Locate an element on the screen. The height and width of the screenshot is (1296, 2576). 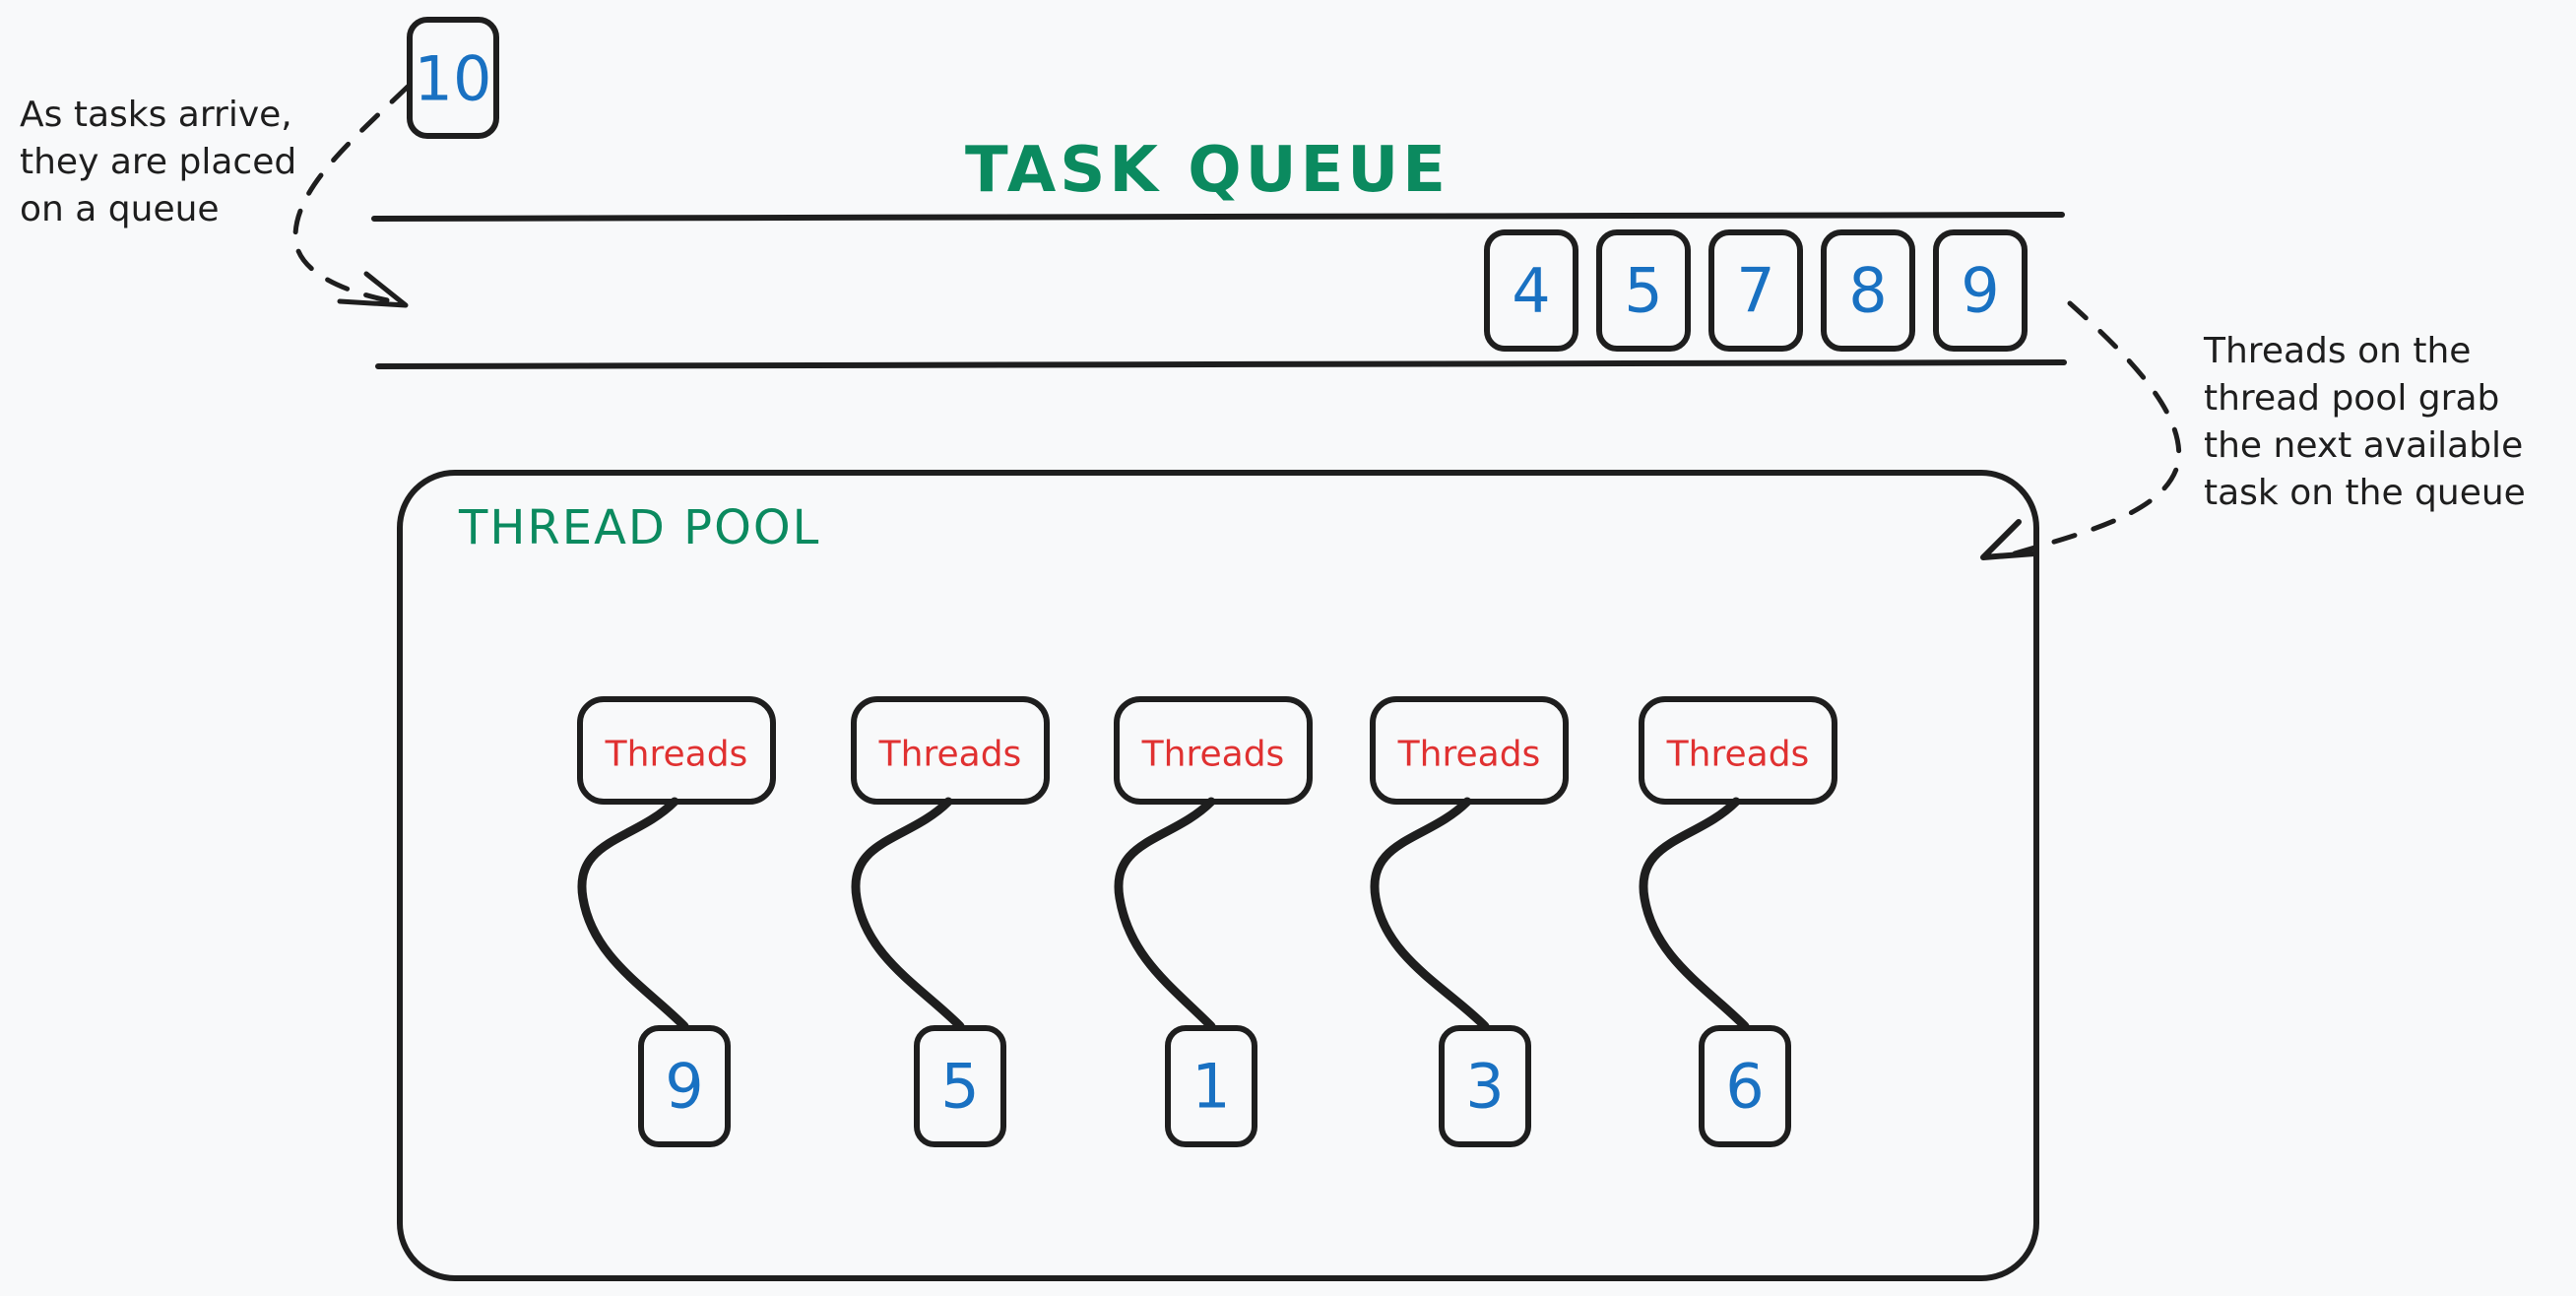
left-note-line: on a queue is located at coordinates (120, 209).